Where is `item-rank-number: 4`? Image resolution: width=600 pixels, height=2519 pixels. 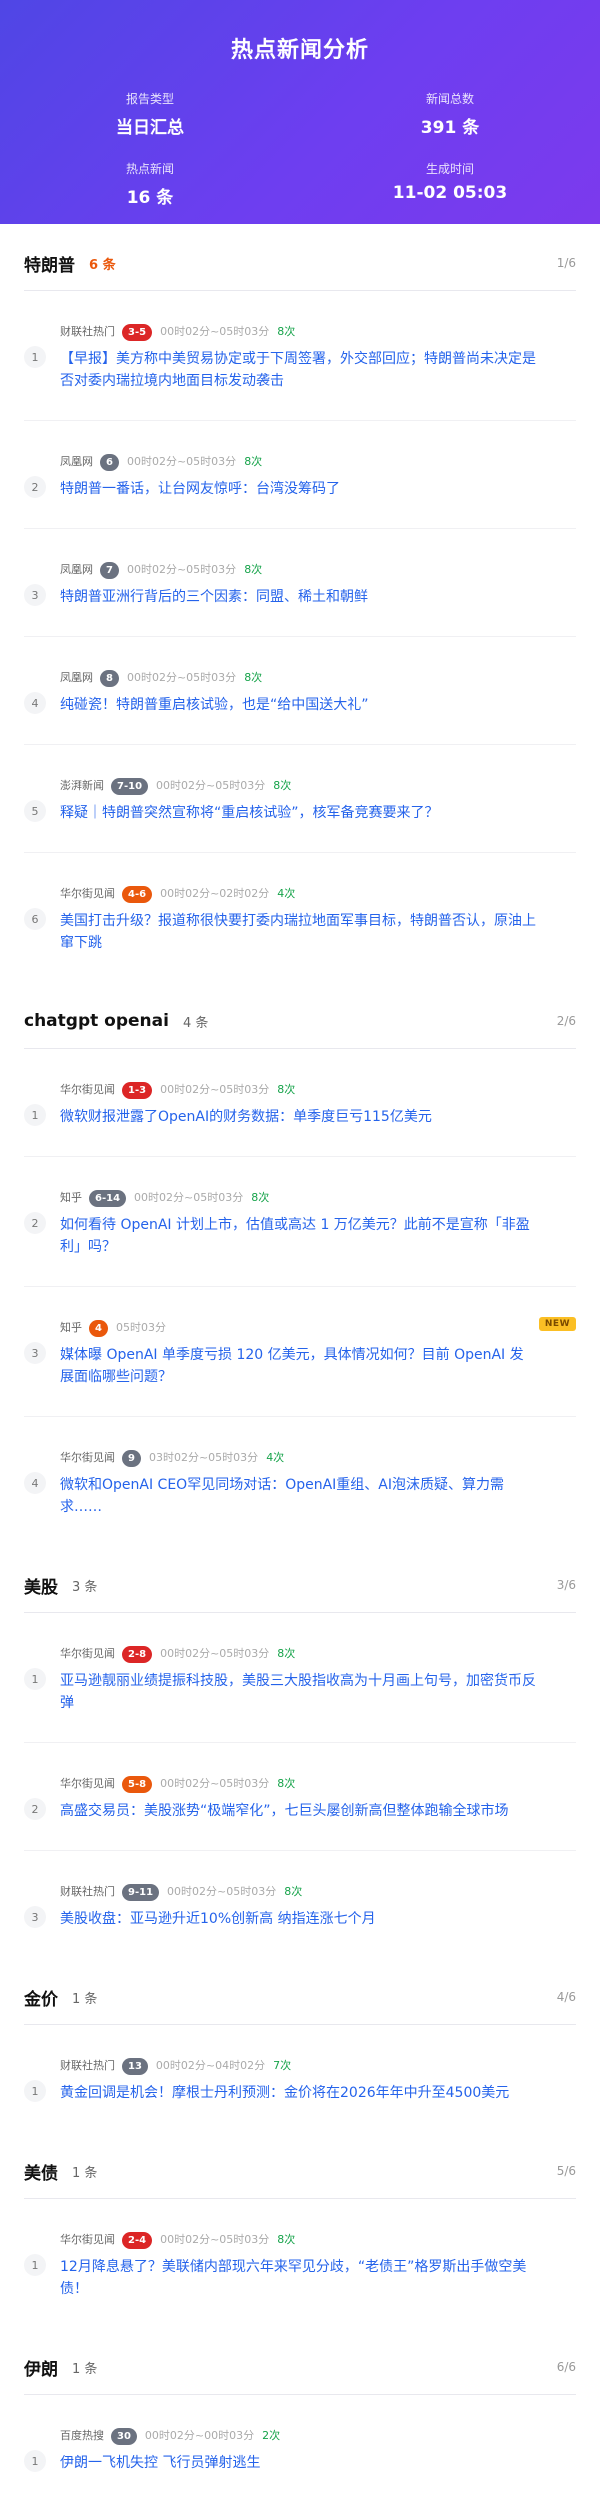
item-rank-number: 4 is located at coordinates (35, 703).